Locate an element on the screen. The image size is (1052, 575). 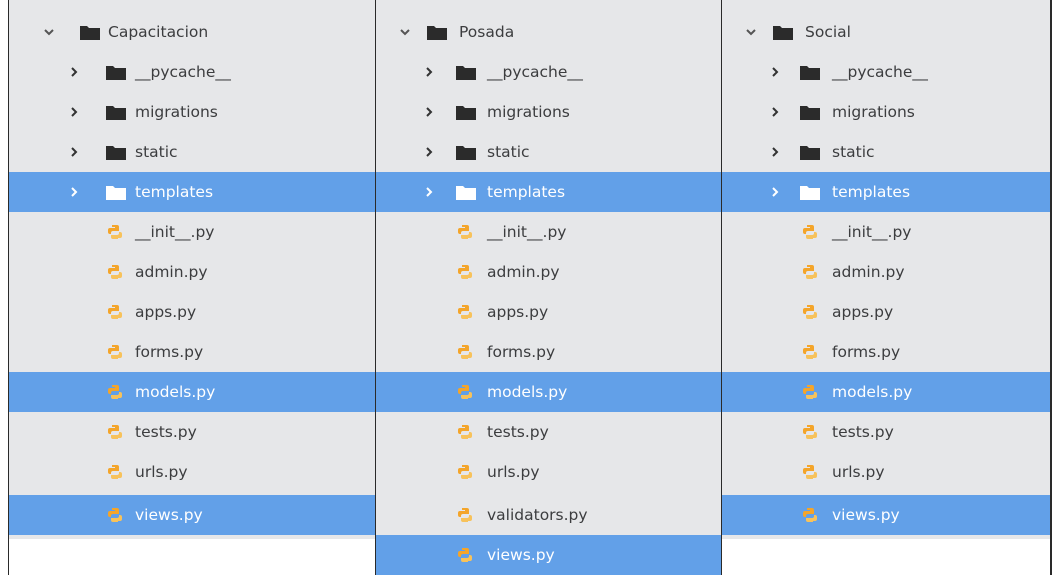
tree-label: Capacitacion is located at coordinates (158, 32).